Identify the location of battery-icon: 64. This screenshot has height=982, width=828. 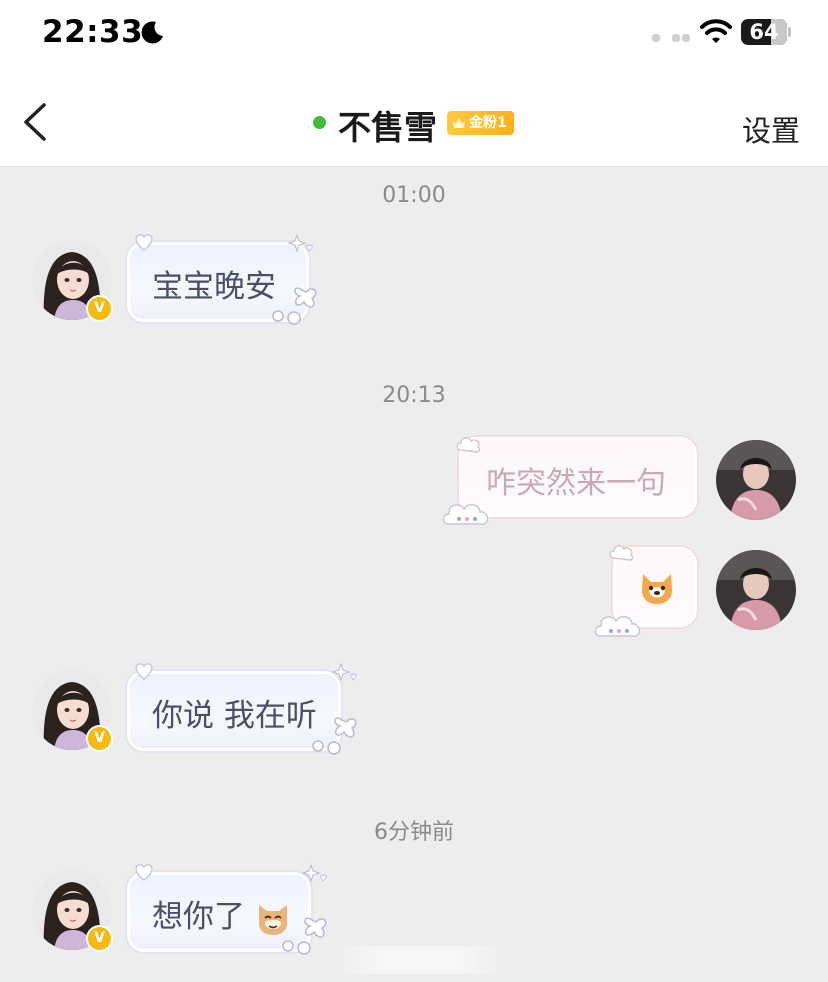
(766, 32).